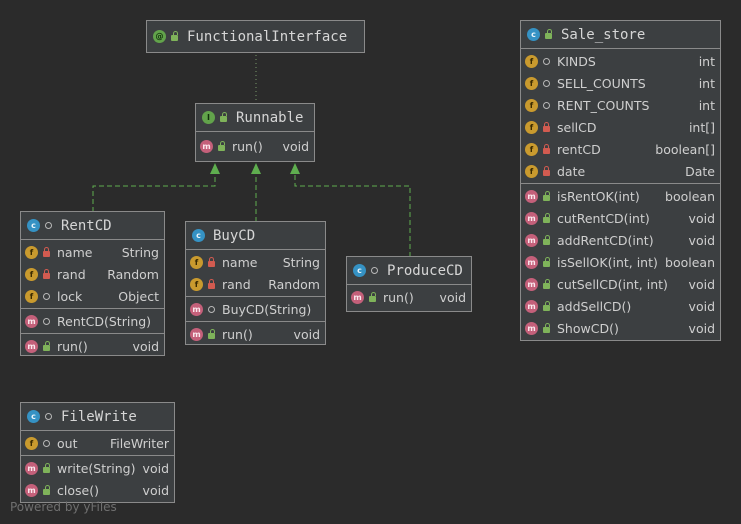 The height and width of the screenshot is (524, 741). I want to click on runnable-method-row: m run() void, so click(255, 146).